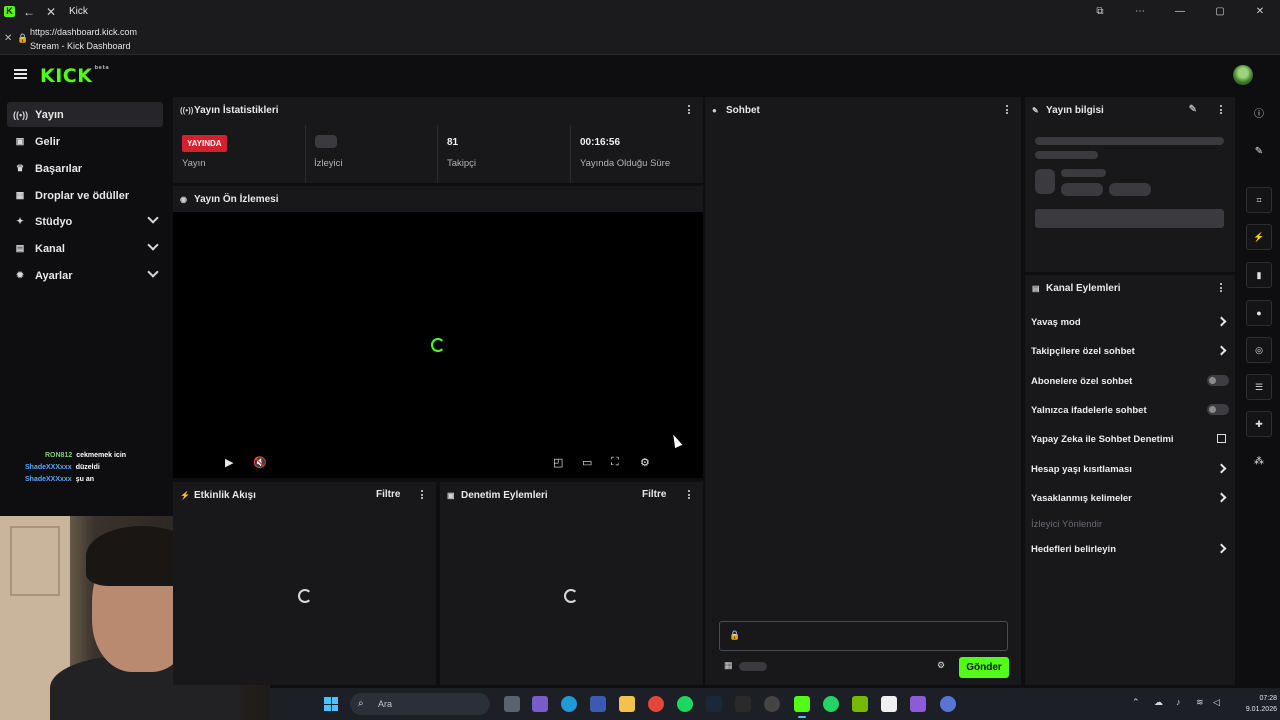 The image size is (1280, 720). What do you see at coordinates (1130, 549) in the screenshot?
I see `channel-action-set-goals: Hedefleri belirleyin` at bounding box center [1130, 549].